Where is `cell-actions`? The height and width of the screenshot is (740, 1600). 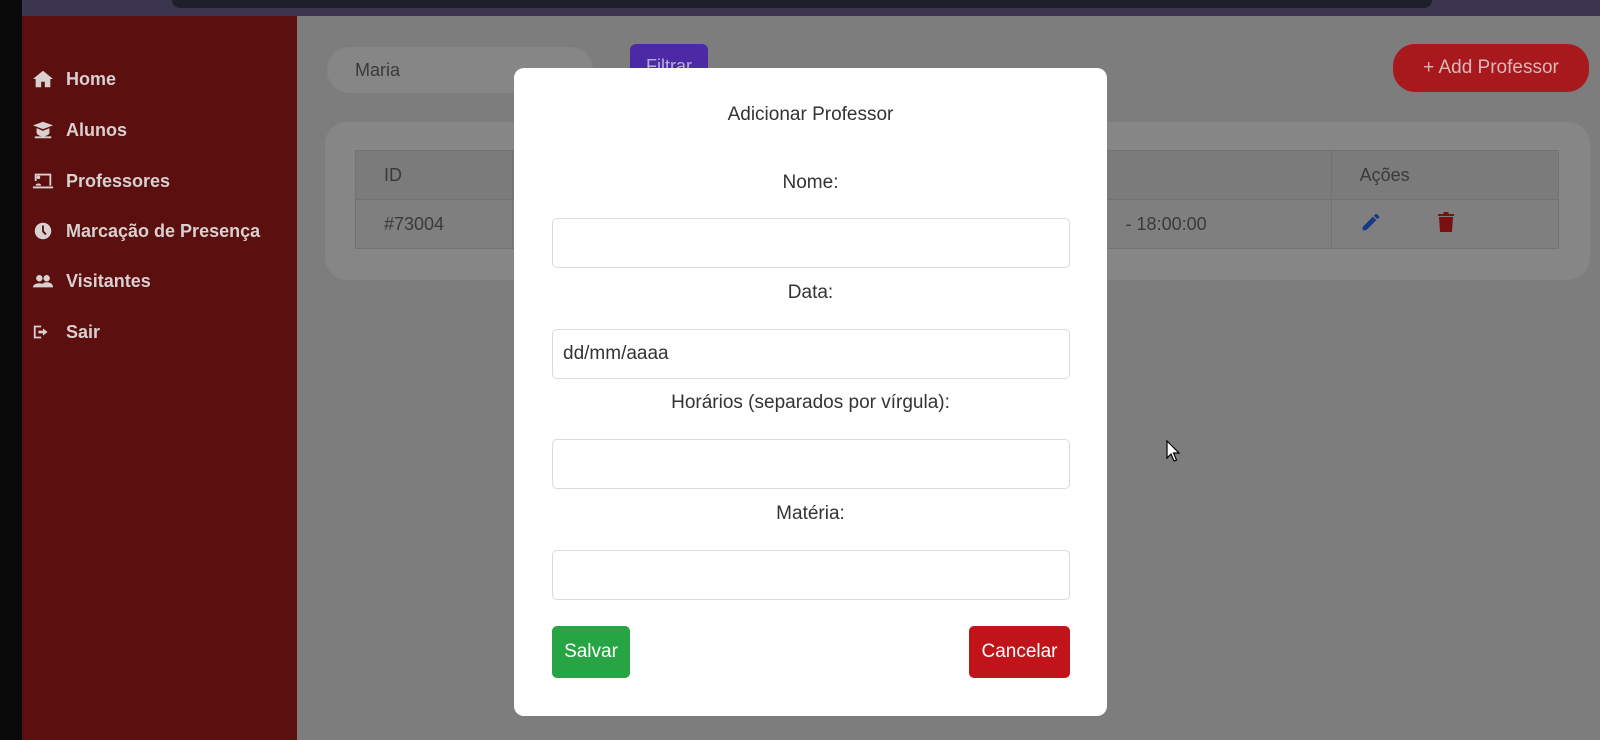 cell-actions is located at coordinates (1445, 224).